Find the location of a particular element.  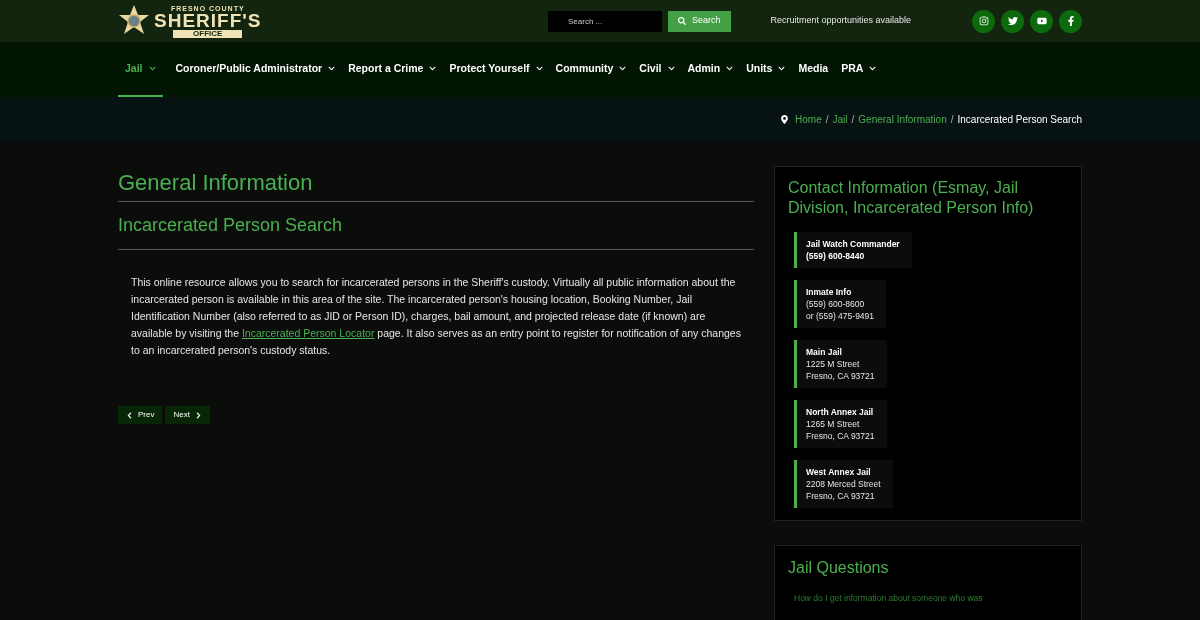

facebook-button is located at coordinates (1070, 21).